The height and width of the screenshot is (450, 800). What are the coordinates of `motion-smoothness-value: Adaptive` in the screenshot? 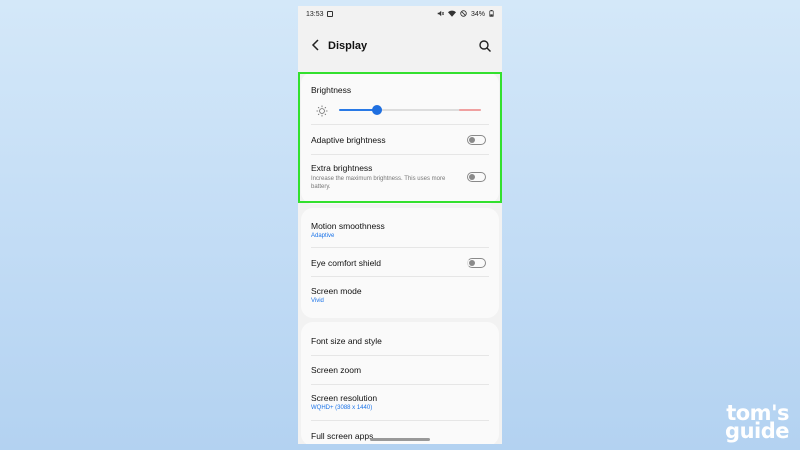 It's located at (323, 236).